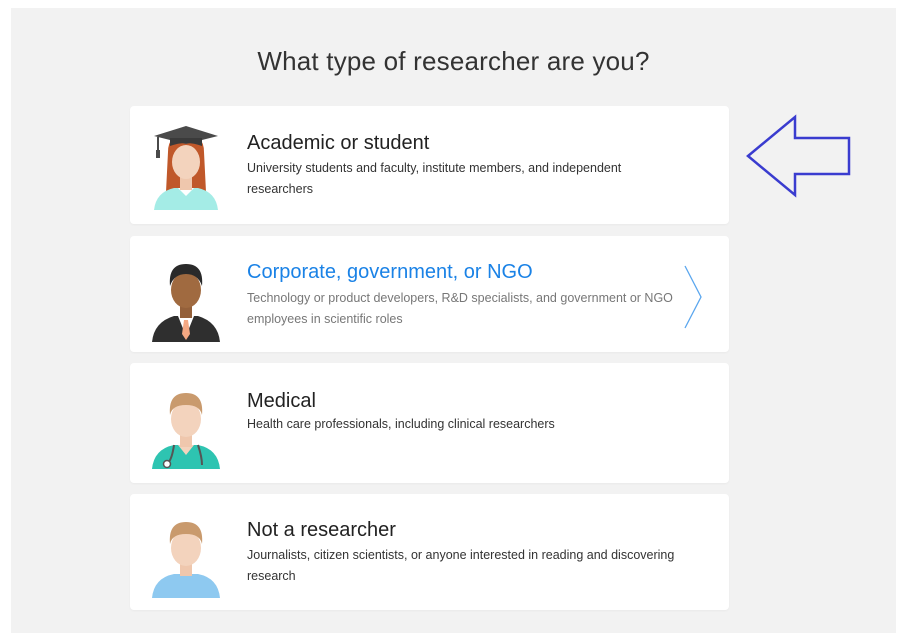 This screenshot has height=633, width=906. I want to click on option-medical-title: Medical, so click(281, 401).